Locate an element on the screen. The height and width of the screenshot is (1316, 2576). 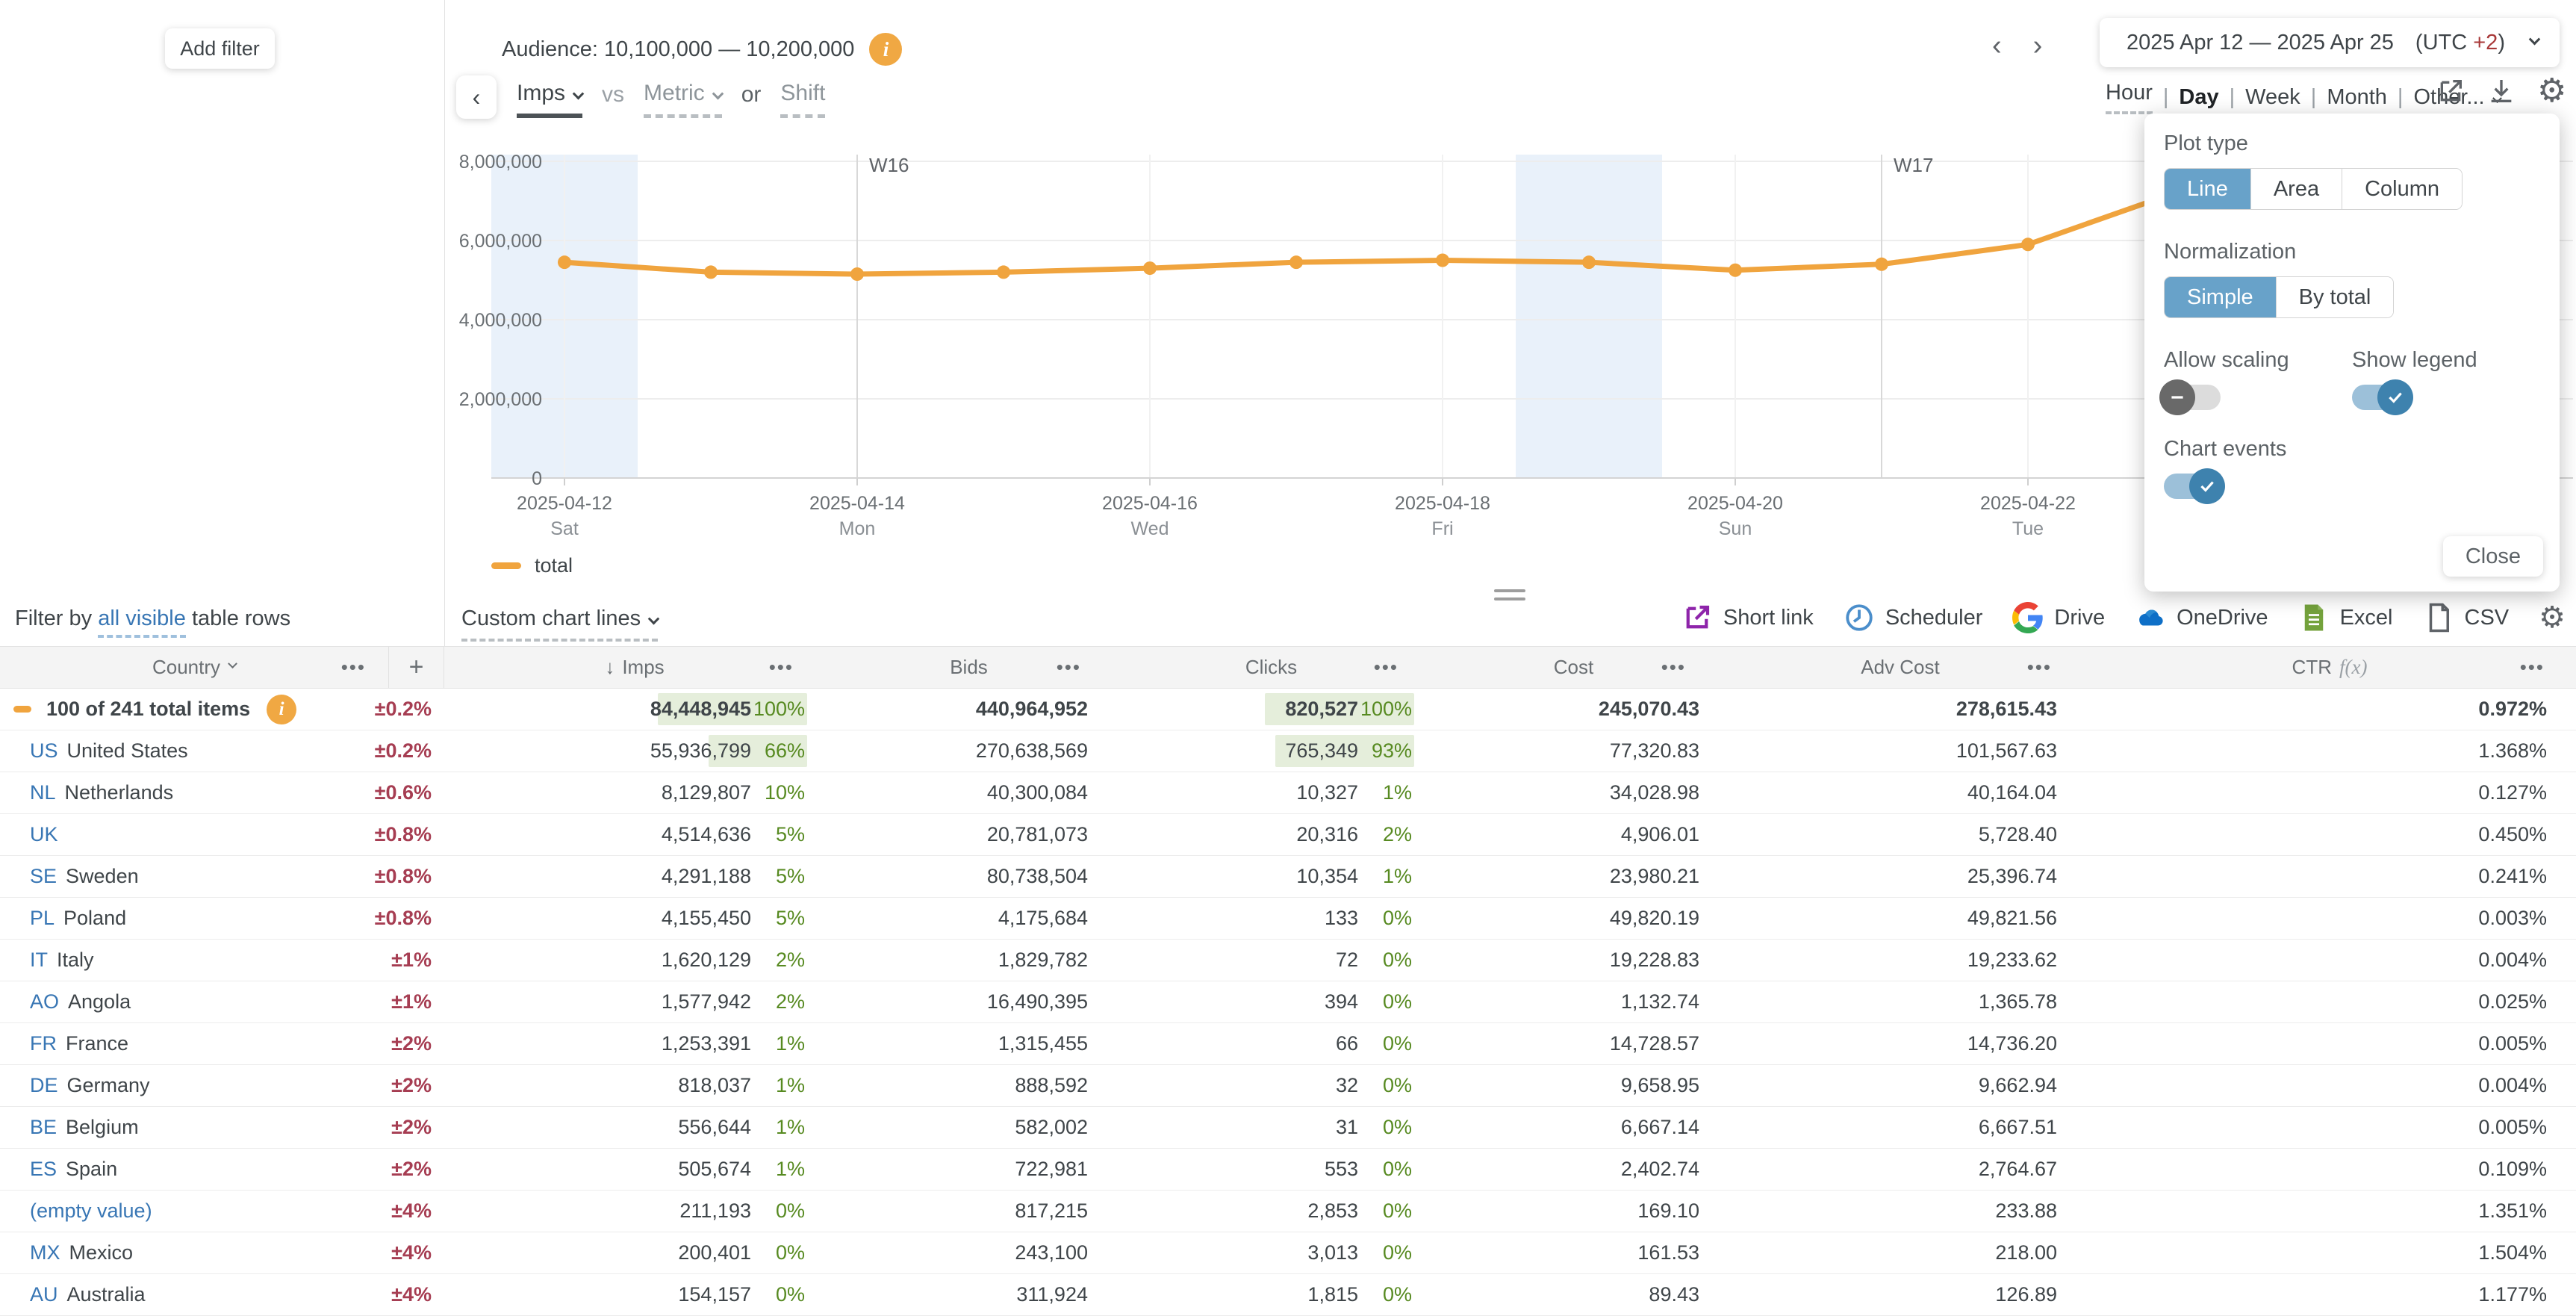
row-label: 100 of 241 total items is located at coordinates (148, 709).